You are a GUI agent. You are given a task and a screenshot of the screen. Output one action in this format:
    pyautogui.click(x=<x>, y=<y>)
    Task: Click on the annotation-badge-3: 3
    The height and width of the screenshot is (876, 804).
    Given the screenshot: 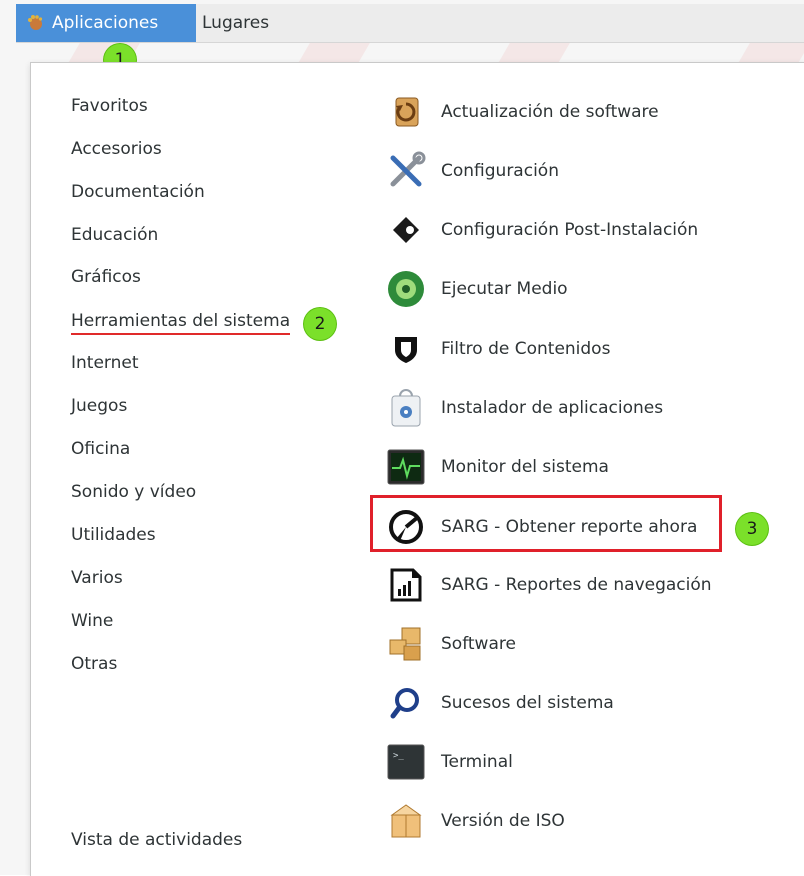 What is the action you would take?
    pyautogui.click(x=752, y=529)
    